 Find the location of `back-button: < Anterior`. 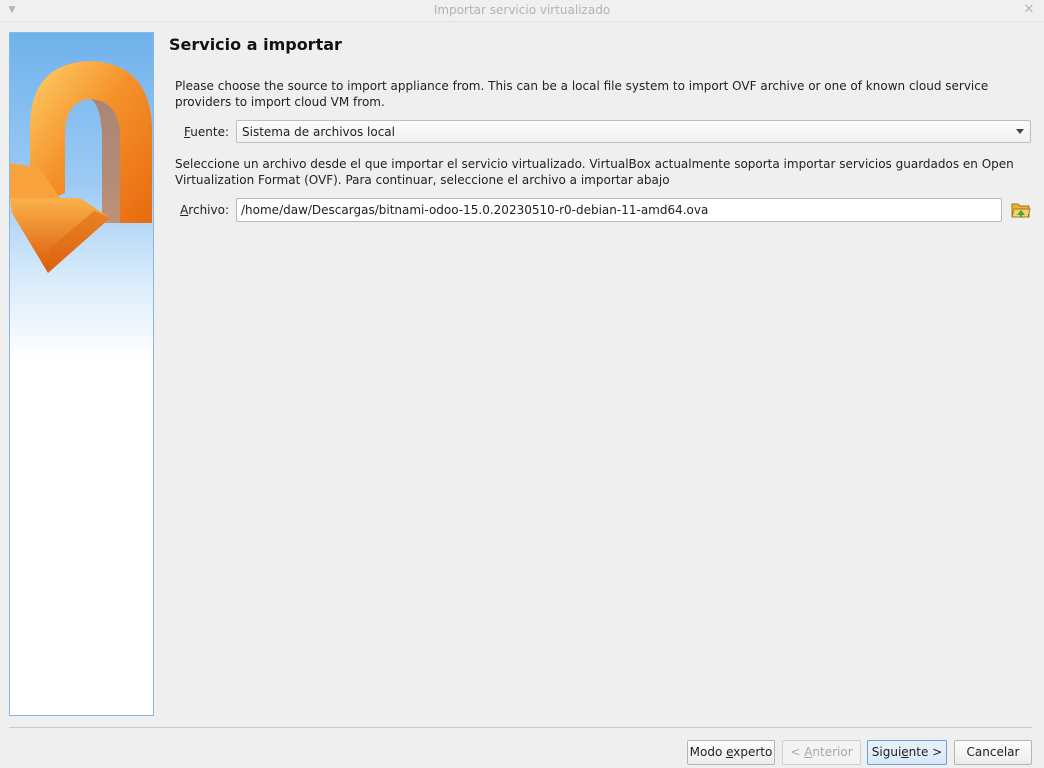

back-button: < Anterior is located at coordinates (821, 752).